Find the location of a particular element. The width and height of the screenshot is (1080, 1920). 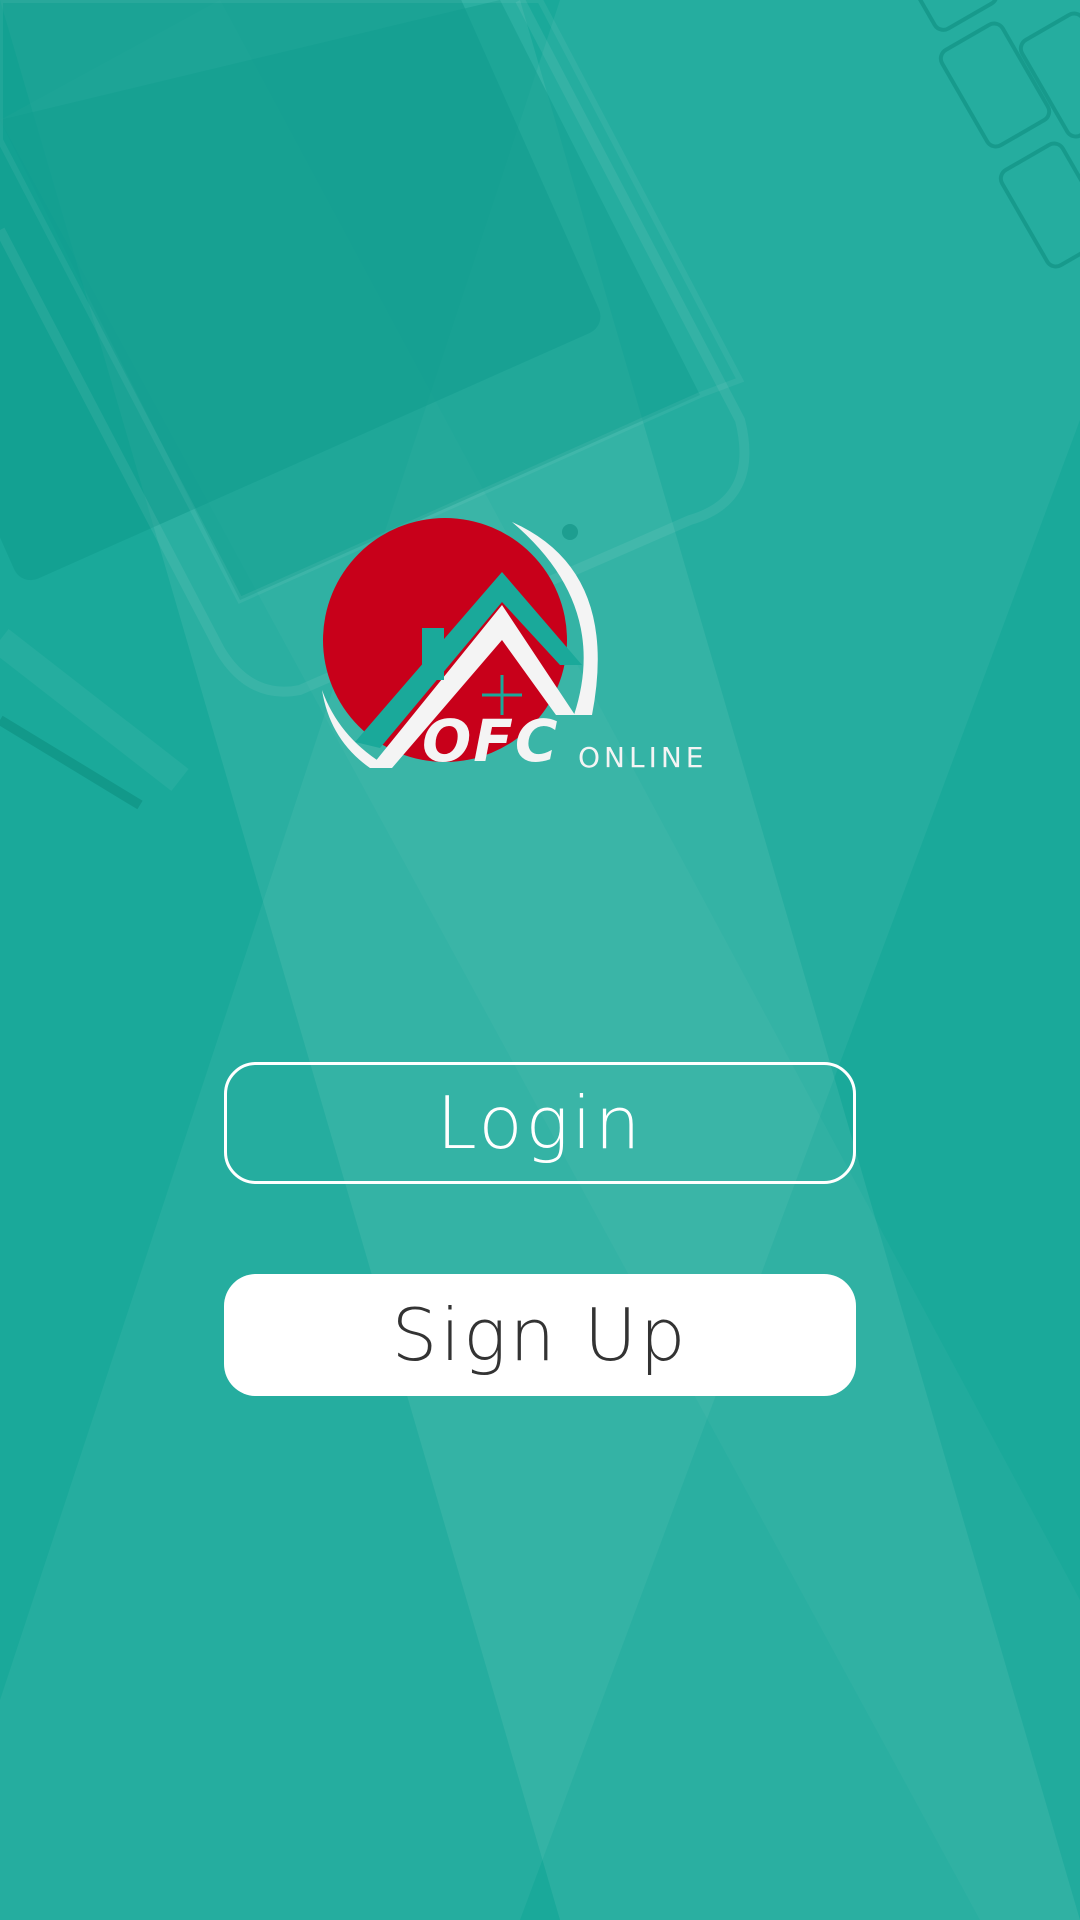

app-logo: OFC ONLINE is located at coordinates (540, 645).